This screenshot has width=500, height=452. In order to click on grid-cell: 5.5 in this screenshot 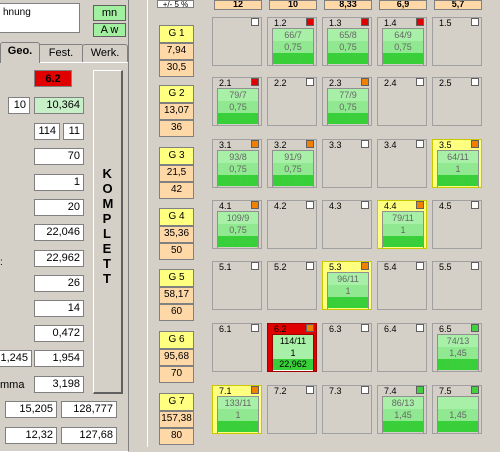, I will do `click(457, 285)`.